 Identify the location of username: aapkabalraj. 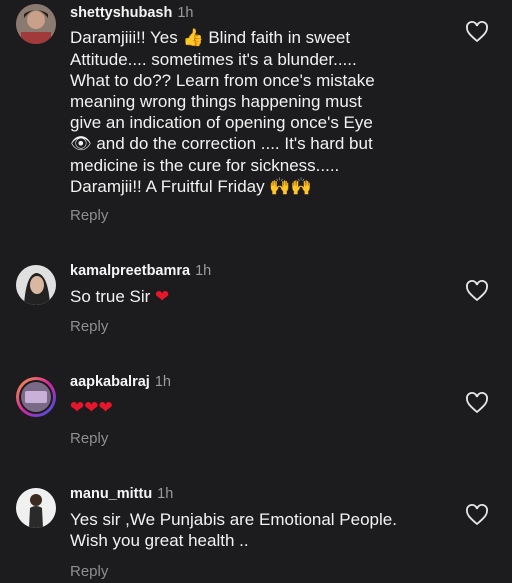
(110, 382).